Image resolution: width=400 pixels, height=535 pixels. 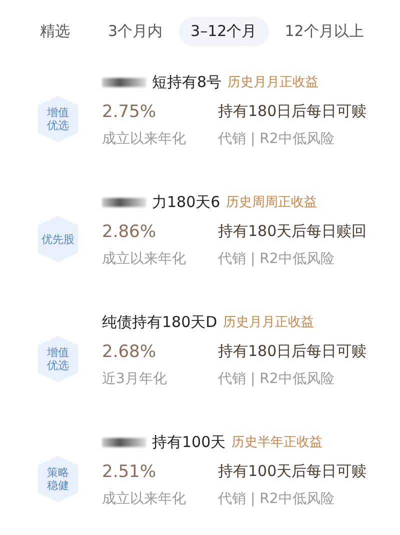 I want to click on product-name: 持有100天, so click(x=189, y=442).